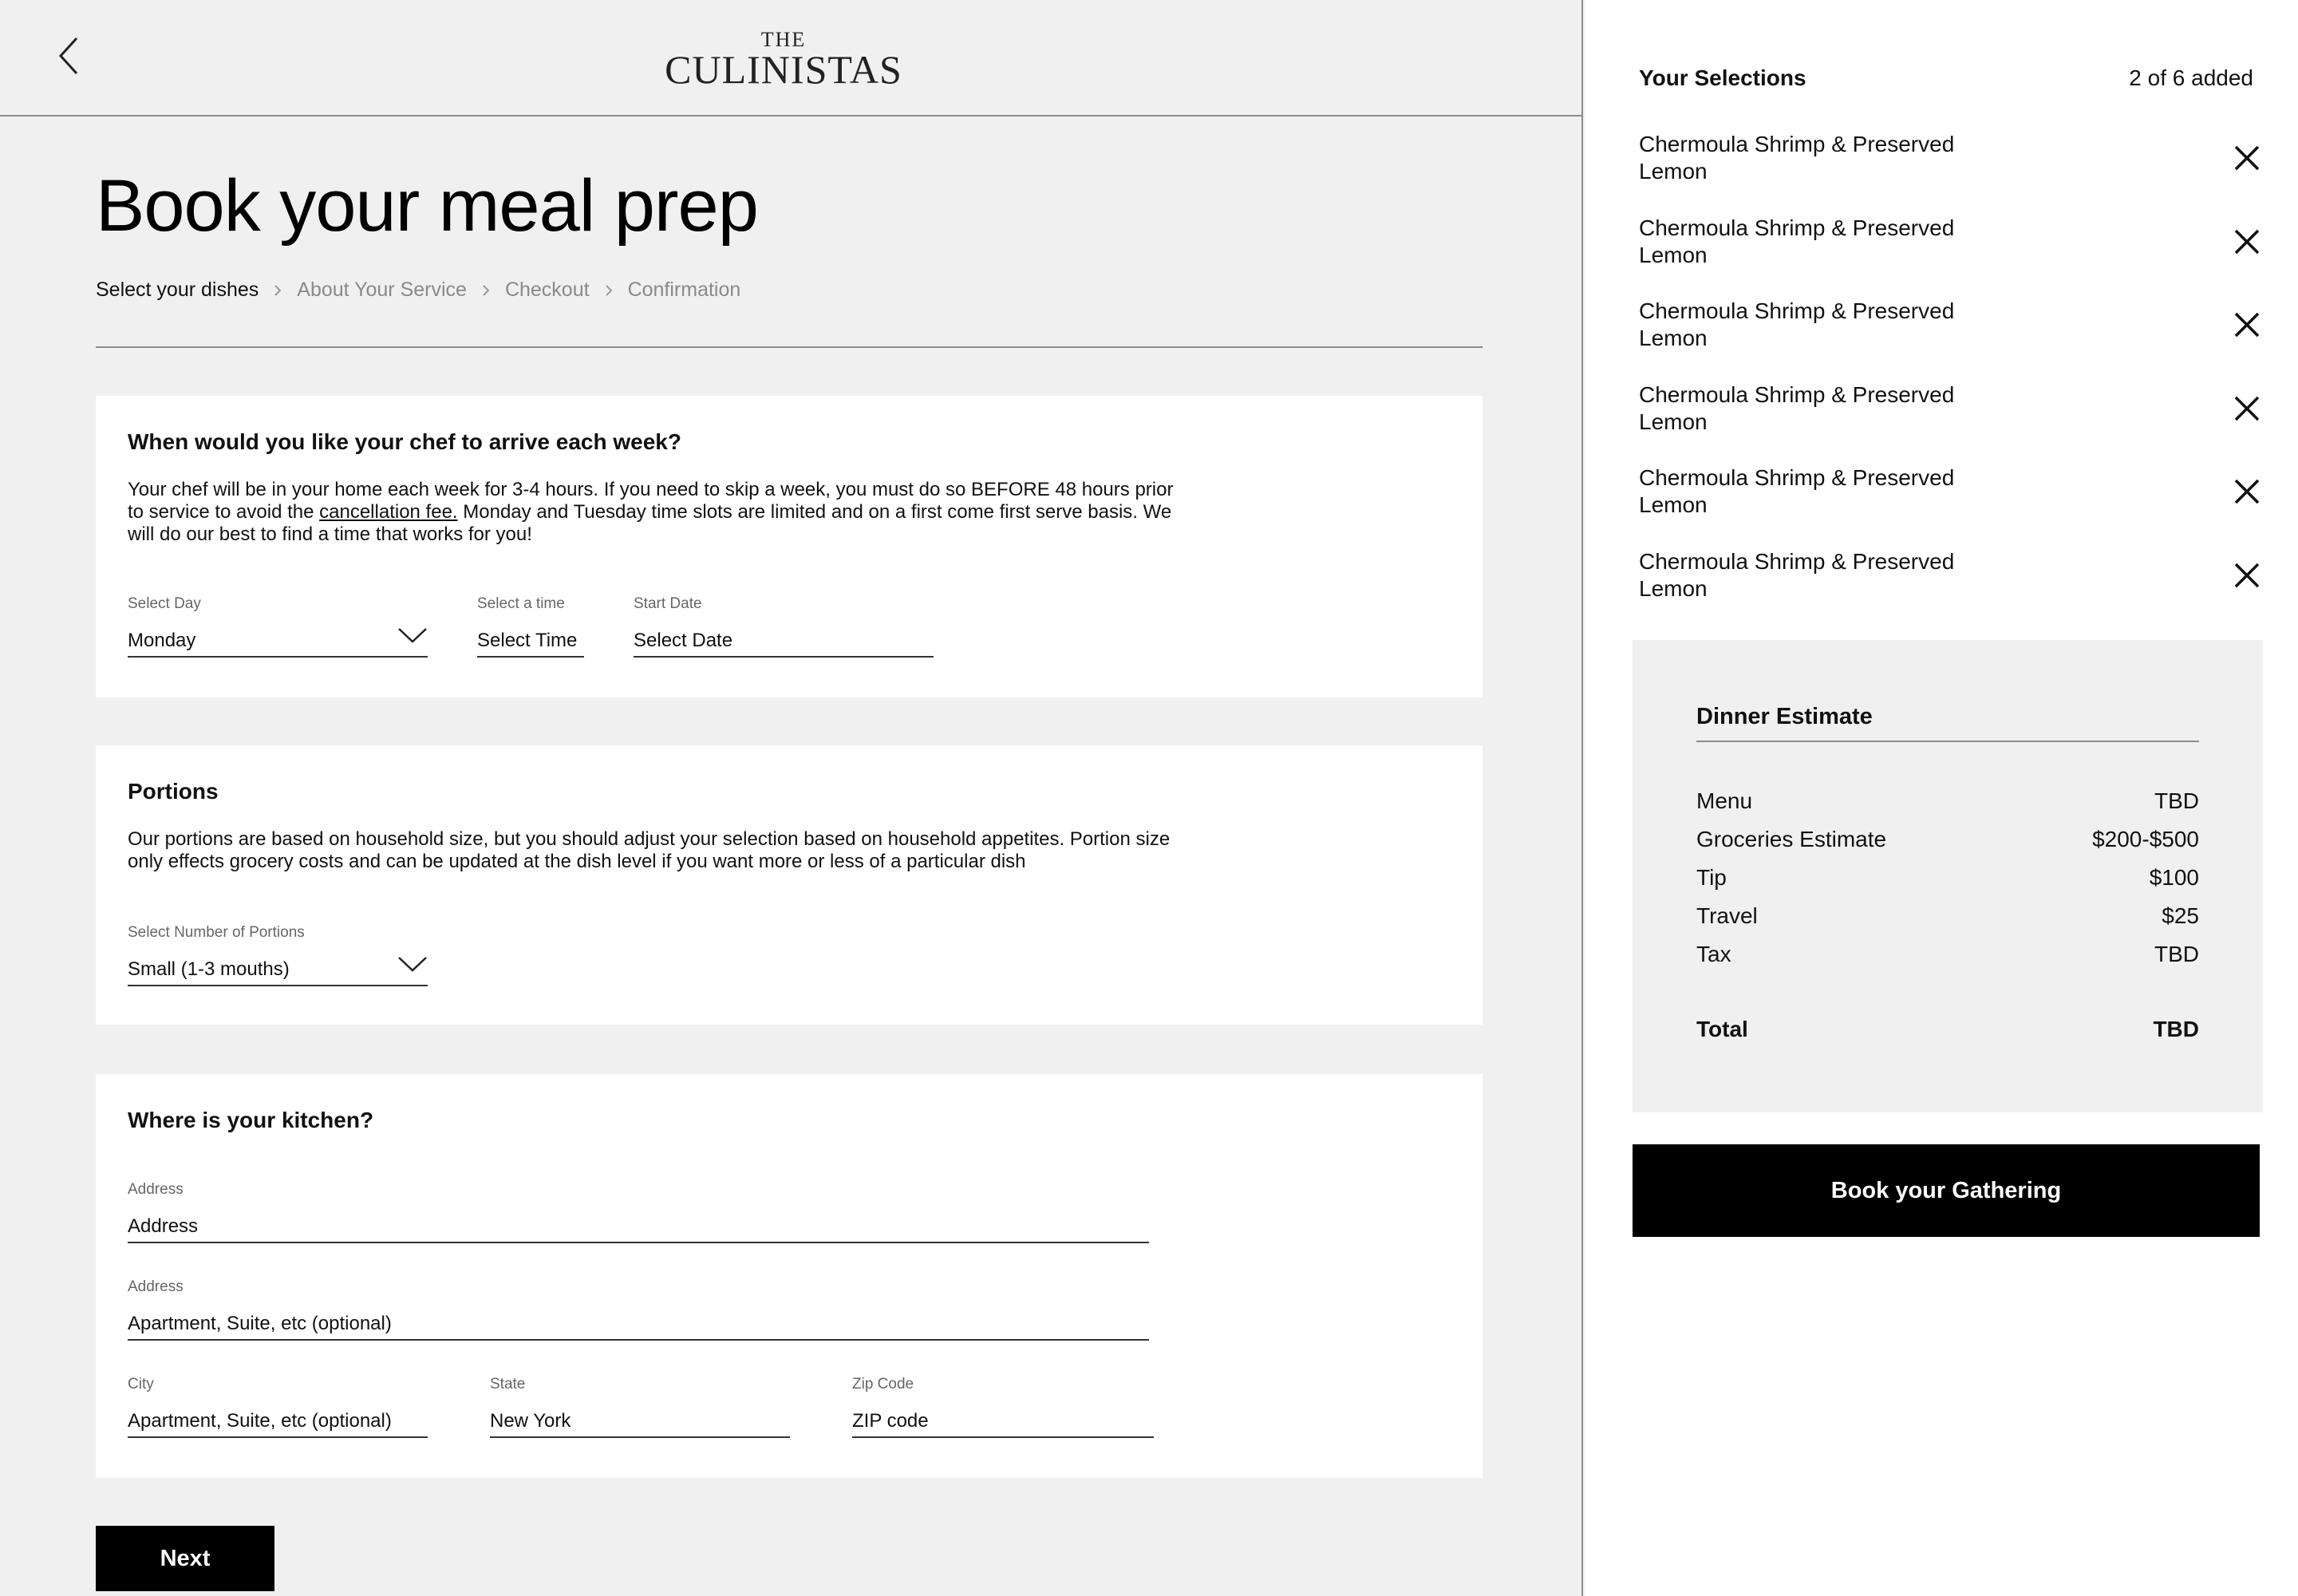  I want to click on estimate-row-groceries: Groceries Estimate $200-$500, so click(1948, 843).